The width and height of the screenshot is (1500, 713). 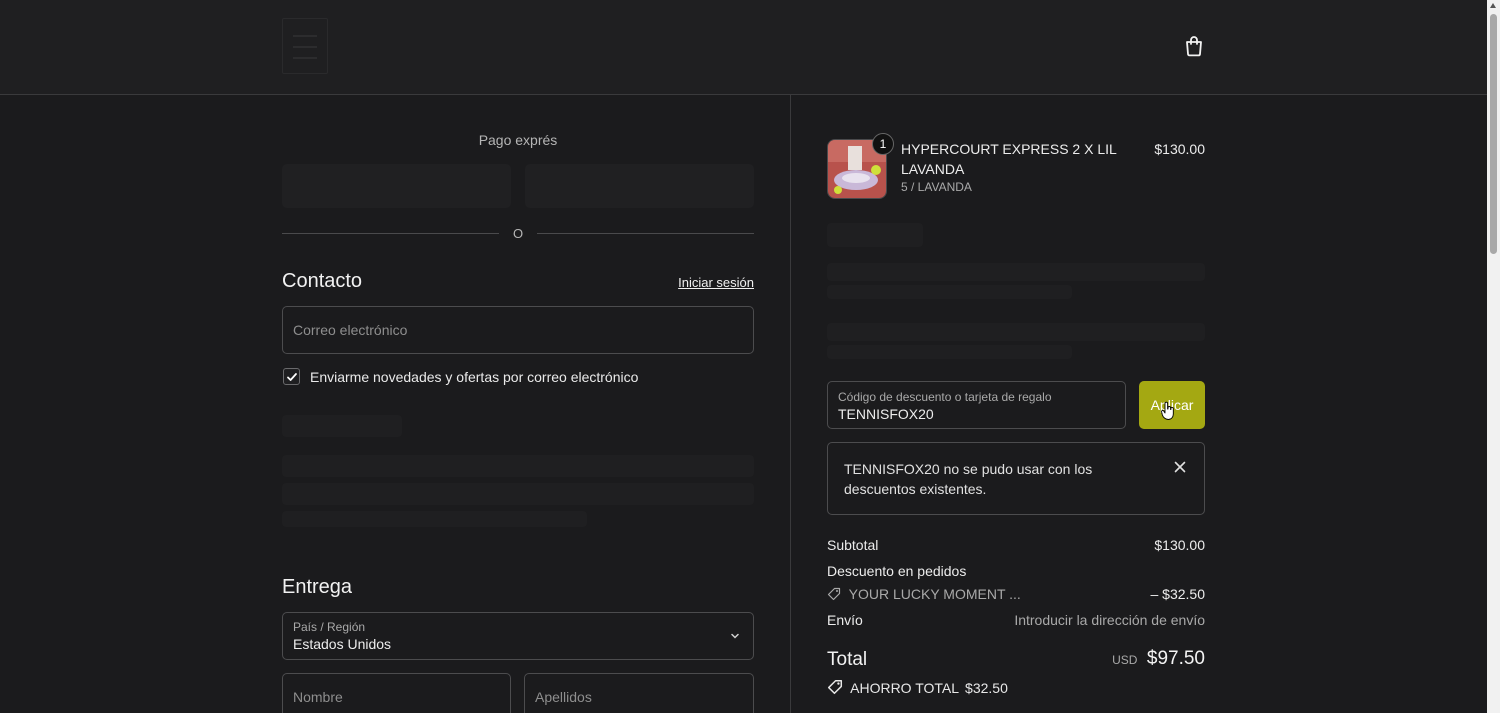 I want to click on total-label: Total, so click(x=847, y=659).